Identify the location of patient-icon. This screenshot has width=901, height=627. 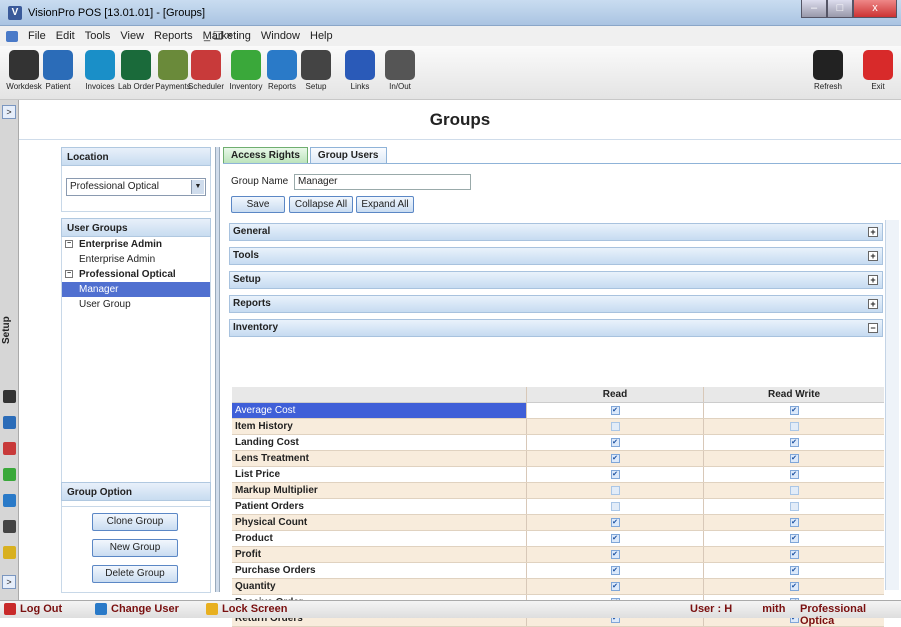
(9, 422).